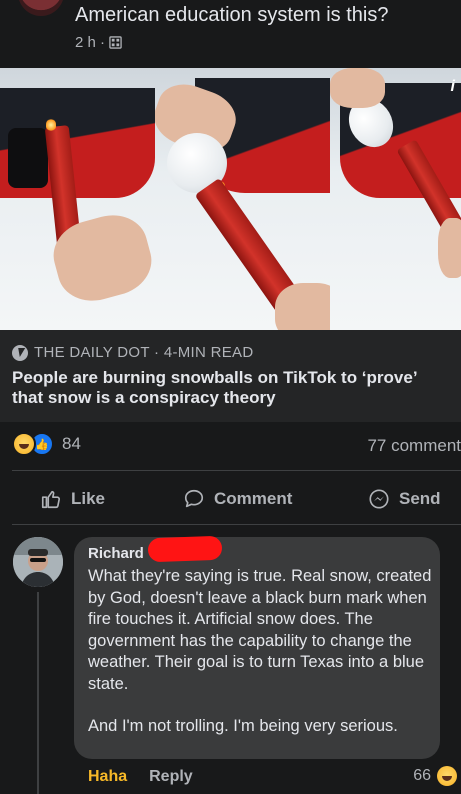 This screenshot has width=461, height=794. What do you see at coordinates (414, 446) in the screenshot?
I see `comment-count: 77 comment` at bounding box center [414, 446].